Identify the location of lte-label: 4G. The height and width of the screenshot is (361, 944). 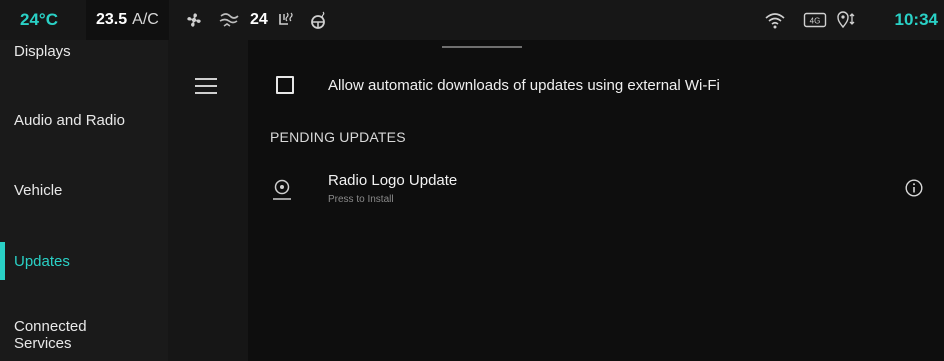
(815, 21).